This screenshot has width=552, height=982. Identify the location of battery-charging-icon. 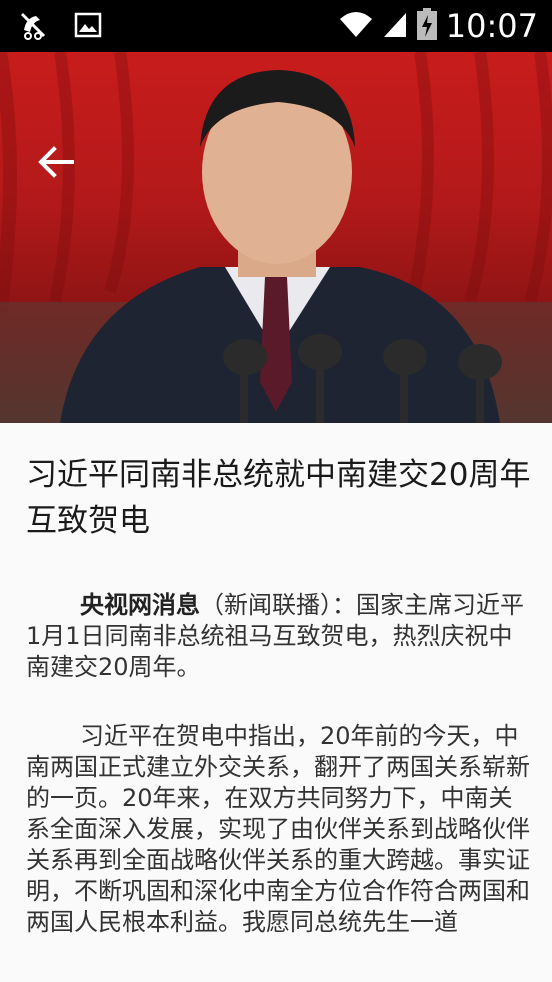
(427, 26).